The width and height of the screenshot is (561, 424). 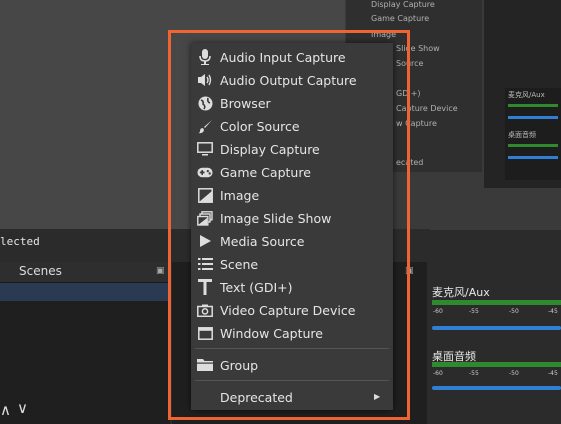 What do you see at coordinates (260, 126) in the screenshot?
I see `menu-item-label: Color Source` at bounding box center [260, 126].